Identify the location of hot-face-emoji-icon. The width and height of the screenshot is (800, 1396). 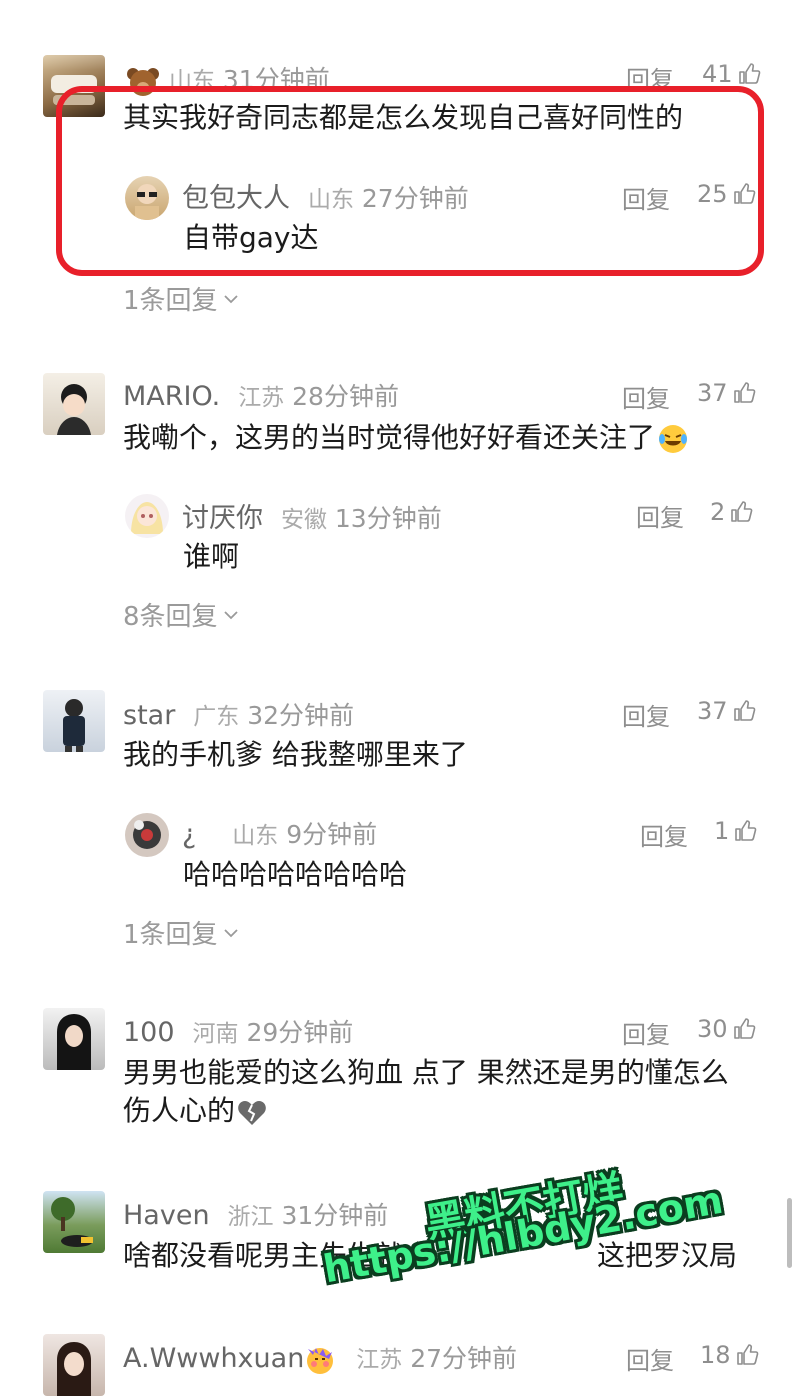
(320, 1360).